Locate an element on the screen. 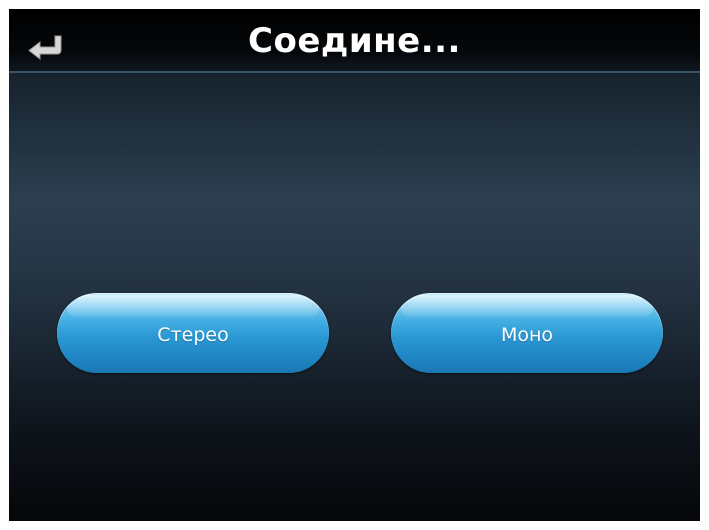 The width and height of the screenshot is (709, 530). mono-button: Моно is located at coordinates (527, 333).